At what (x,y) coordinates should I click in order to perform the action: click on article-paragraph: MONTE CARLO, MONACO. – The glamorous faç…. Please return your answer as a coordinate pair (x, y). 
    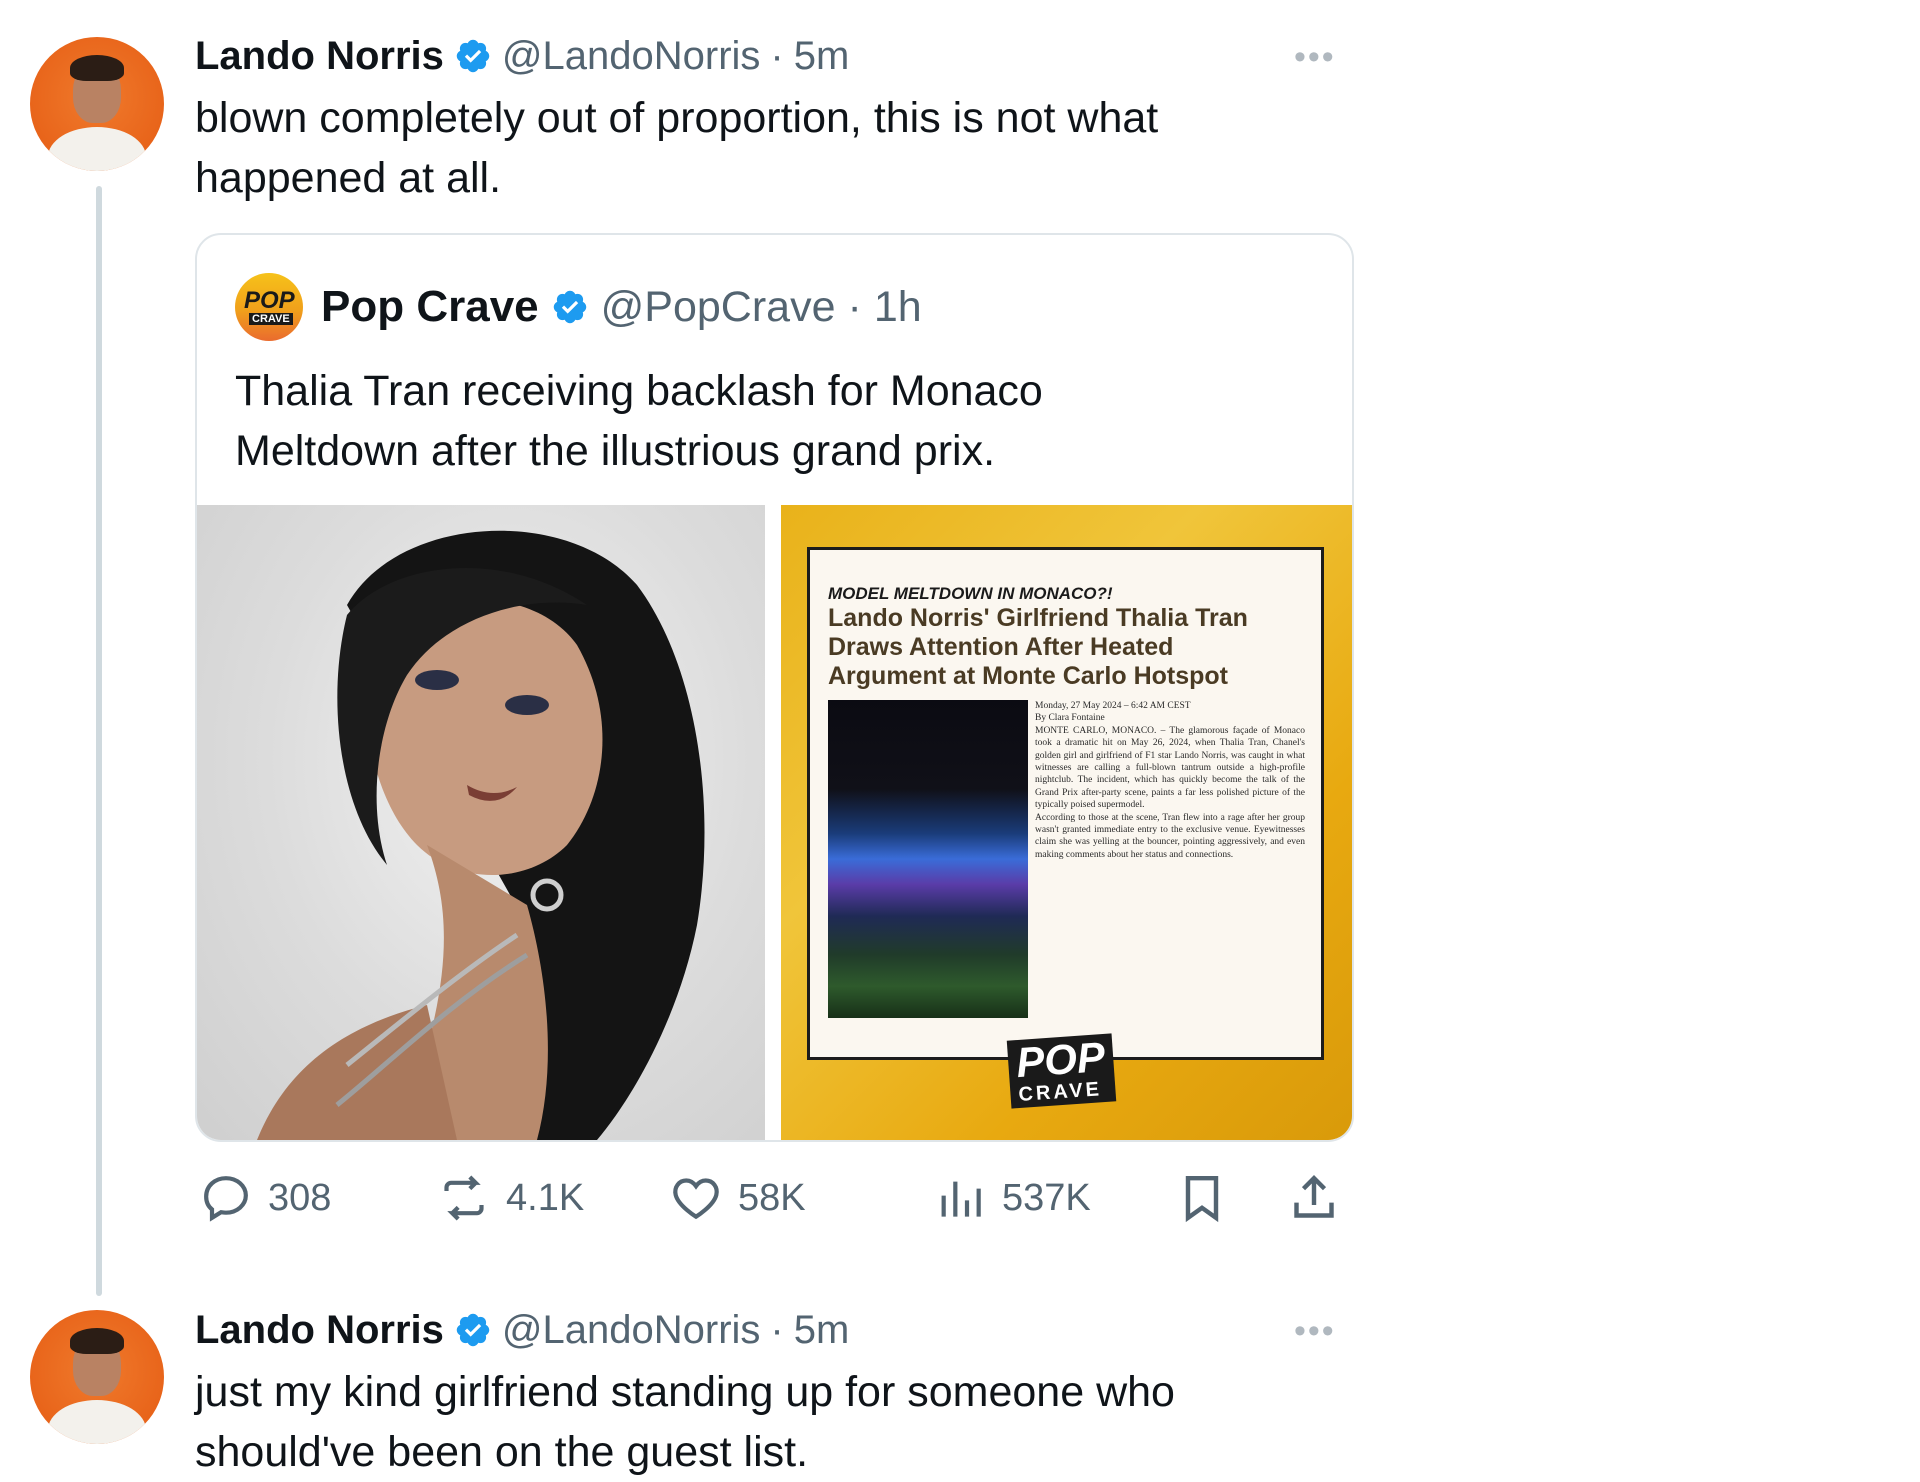
    Looking at the image, I should click on (1170, 768).